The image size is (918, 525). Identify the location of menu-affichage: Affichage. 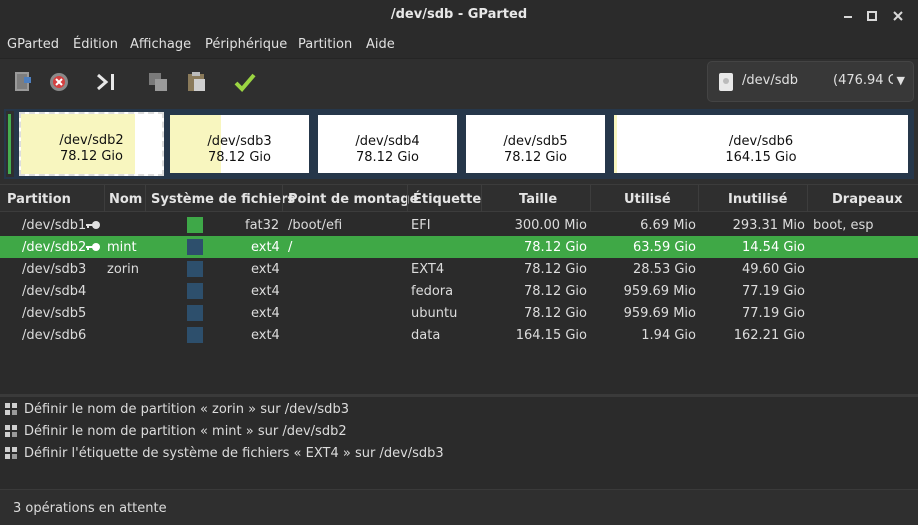
(160, 44).